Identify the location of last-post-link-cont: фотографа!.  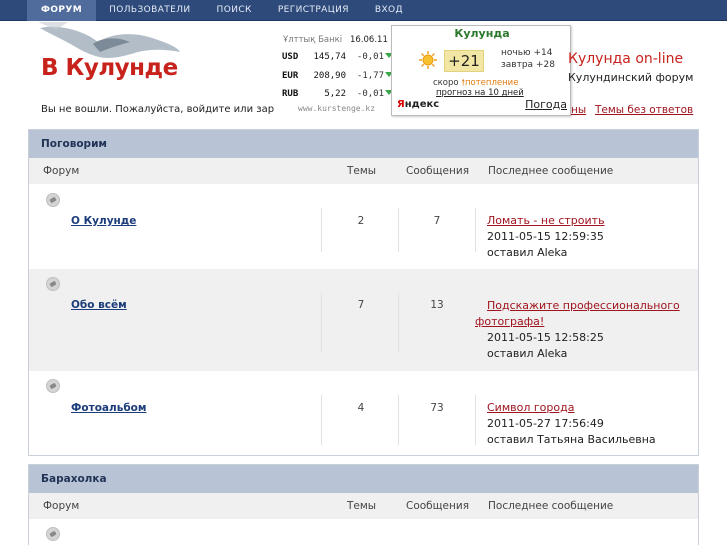
(509, 321).